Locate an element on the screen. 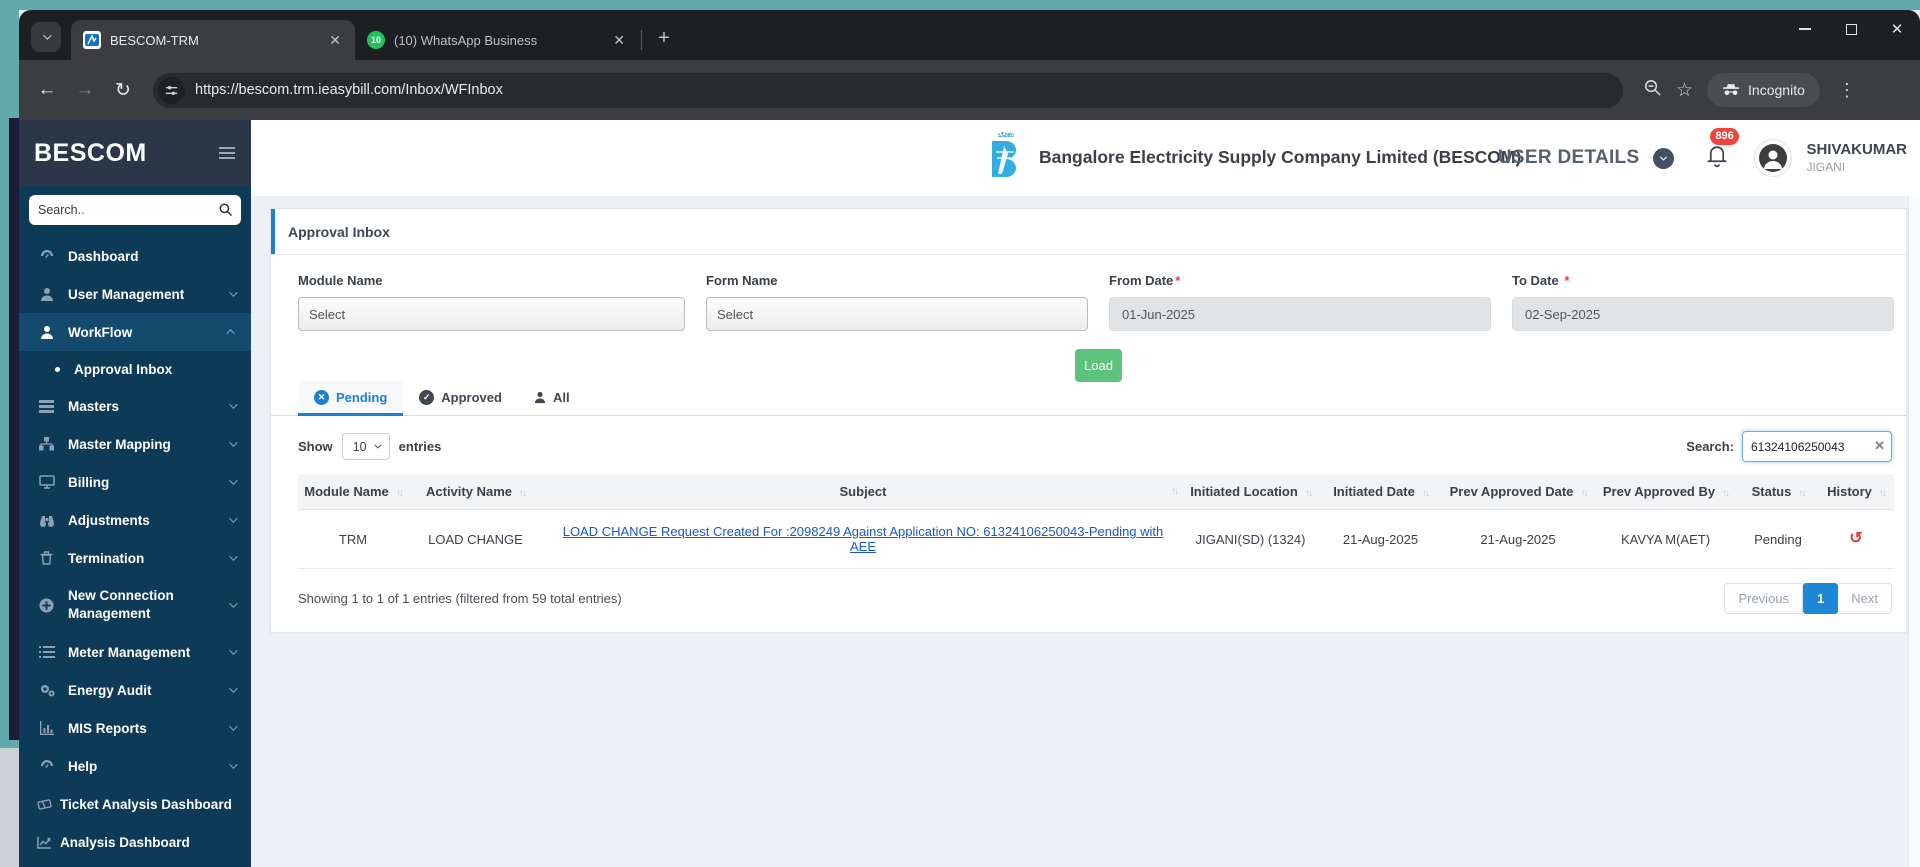  sidebar-item-master-mapping: Master Mapping is located at coordinates (135, 444).